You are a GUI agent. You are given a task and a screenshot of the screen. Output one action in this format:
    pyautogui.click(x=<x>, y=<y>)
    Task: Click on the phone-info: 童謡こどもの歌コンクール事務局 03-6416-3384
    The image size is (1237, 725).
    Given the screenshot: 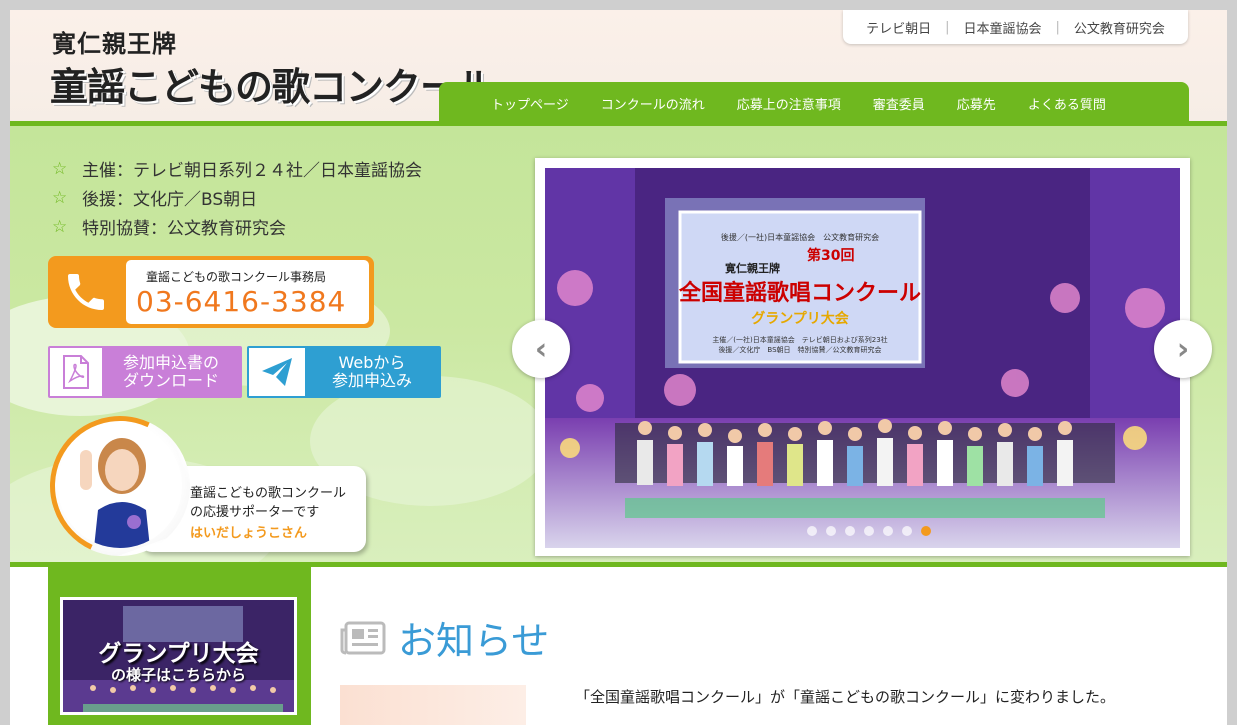 What is the action you would take?
    pyautogui.click(x=247, y=292)
    